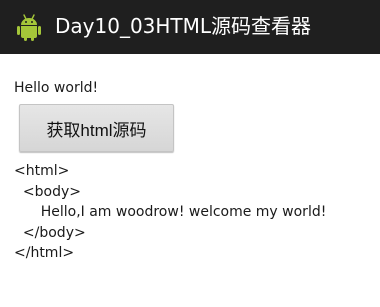 The width and height of the screenshot is (380, 307). What do you see at coordinates (183, 26) in the screenshot?
I see `app-title: Day10_03HTML源码查看器` at bounding box center [183, 26].